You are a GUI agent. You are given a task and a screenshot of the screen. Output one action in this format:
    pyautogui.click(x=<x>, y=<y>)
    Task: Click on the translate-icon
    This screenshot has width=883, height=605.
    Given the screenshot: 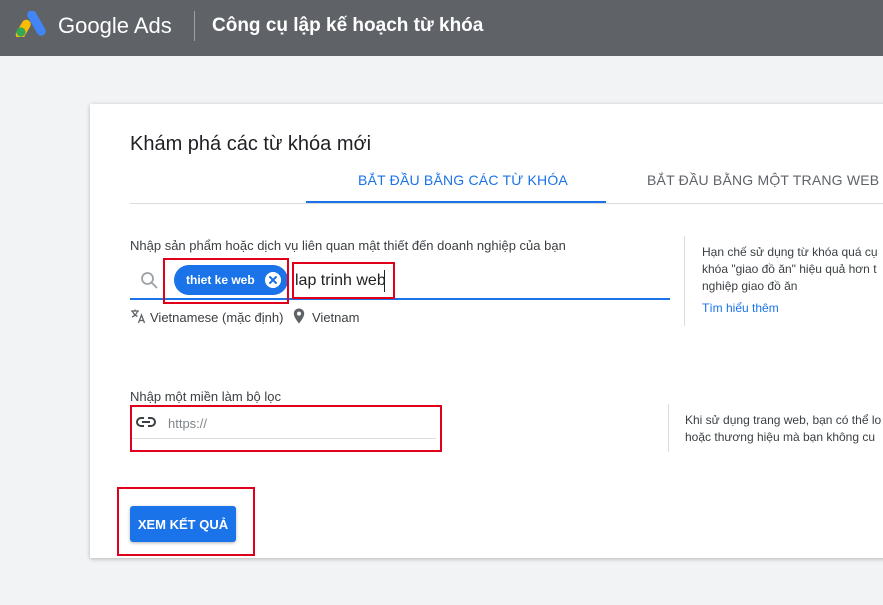 What is the action you would take?
    pyautogui.click(x=138, y=316)
    